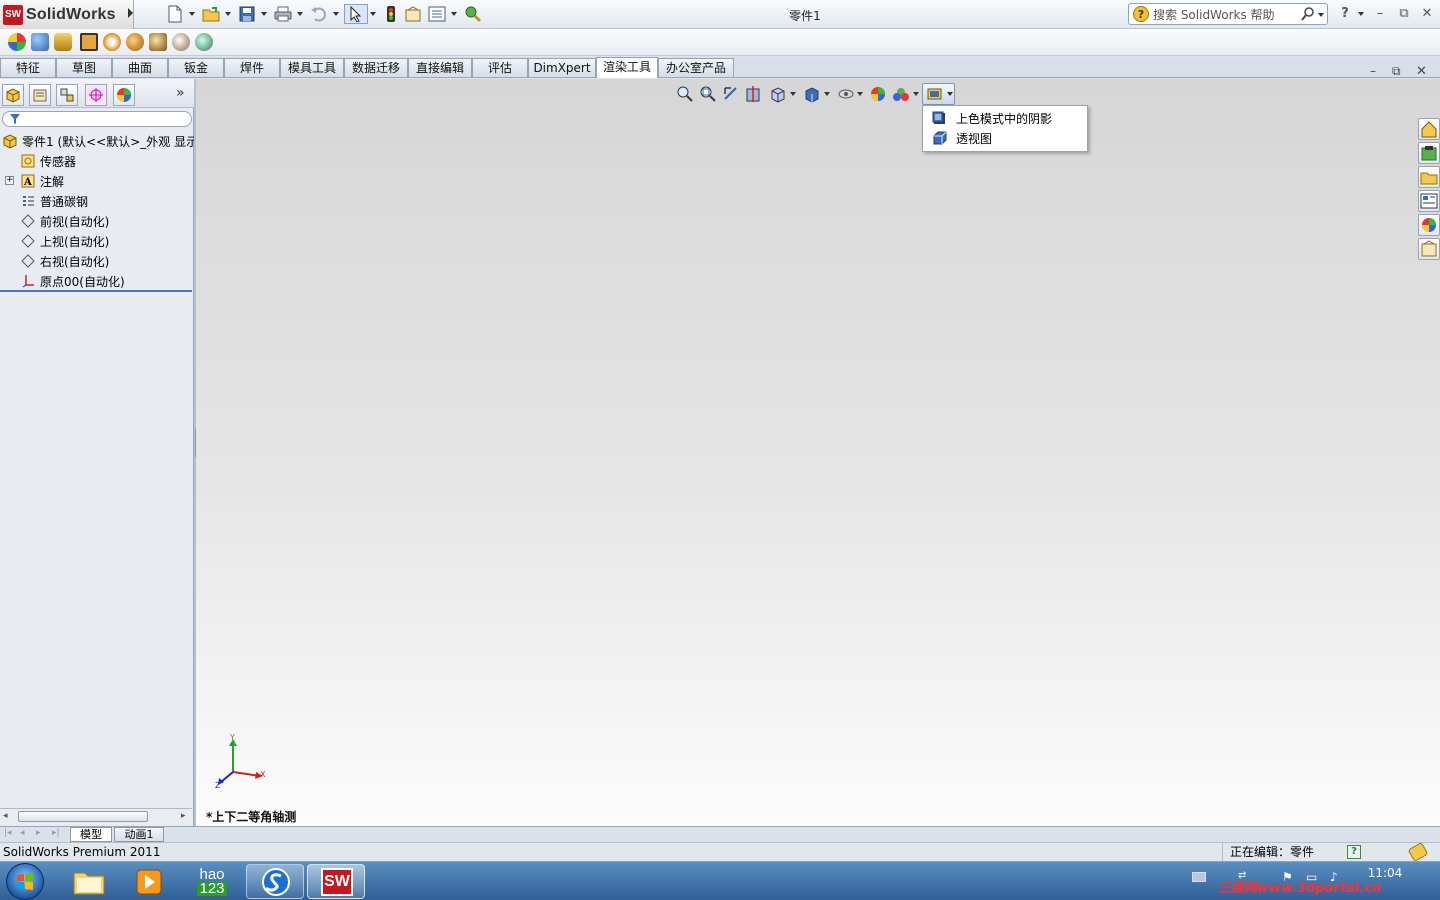  What do you see at coordinates (135, 42) in the screenshot?
I see `render-region-icon` at bounding box center [135, 42].